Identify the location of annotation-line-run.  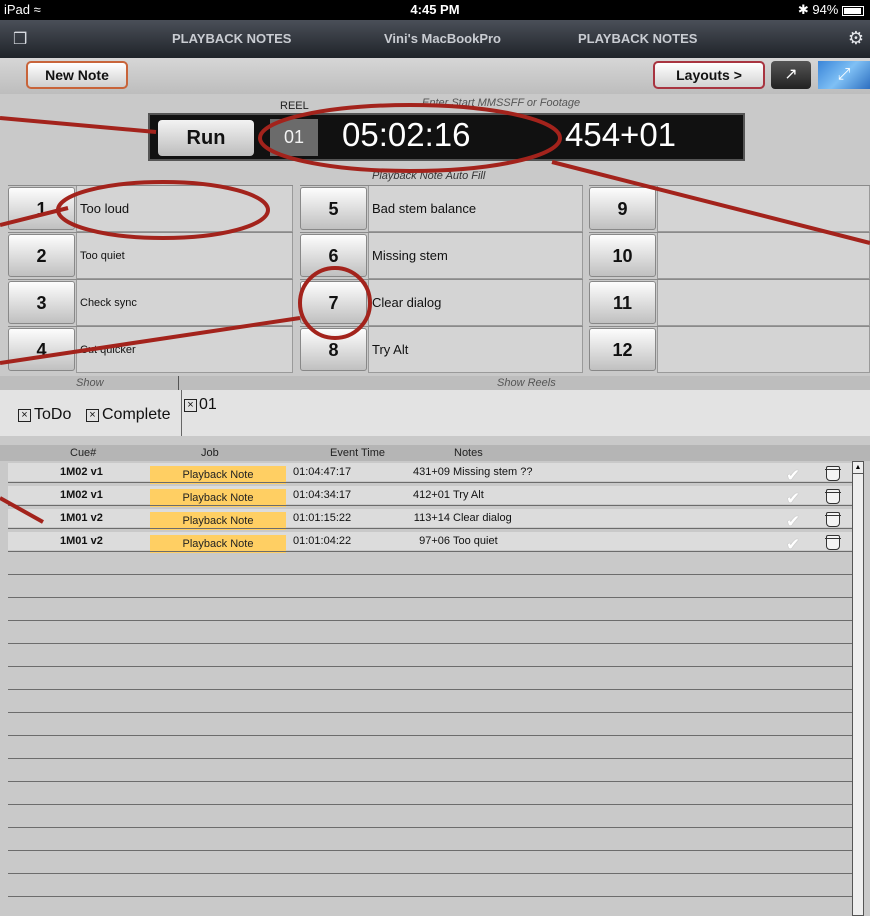
(78, 125).